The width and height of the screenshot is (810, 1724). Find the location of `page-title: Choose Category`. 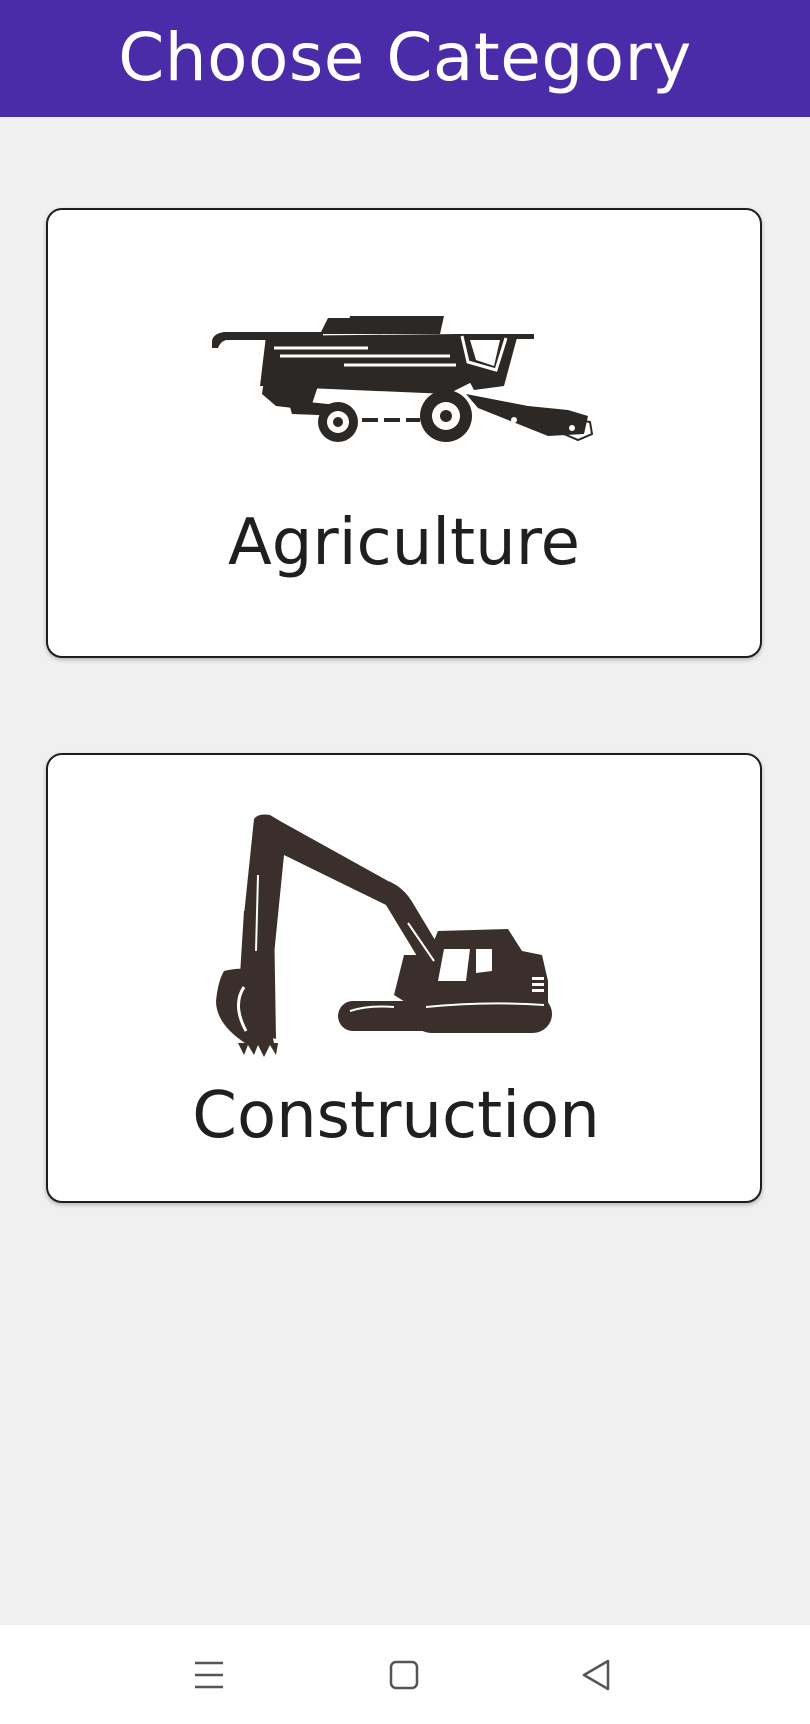

page-title: Choose Category is located at coordinates (405, 57).